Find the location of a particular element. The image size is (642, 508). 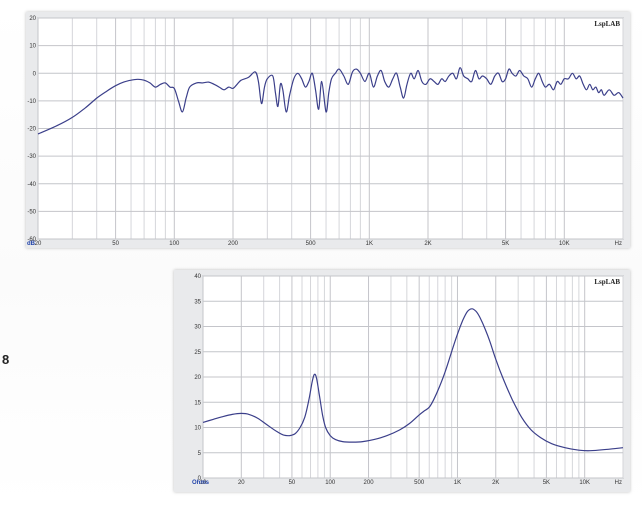

y-tick-label: 35 is located at coordinates (197, 302).